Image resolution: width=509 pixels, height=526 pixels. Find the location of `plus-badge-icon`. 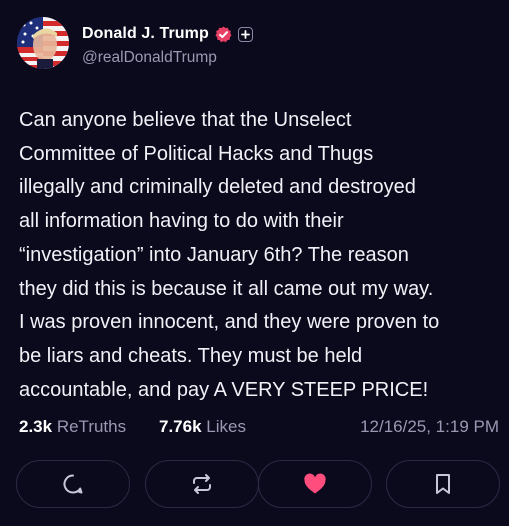

plus-badge-icon is located at coordinates (245, 34).